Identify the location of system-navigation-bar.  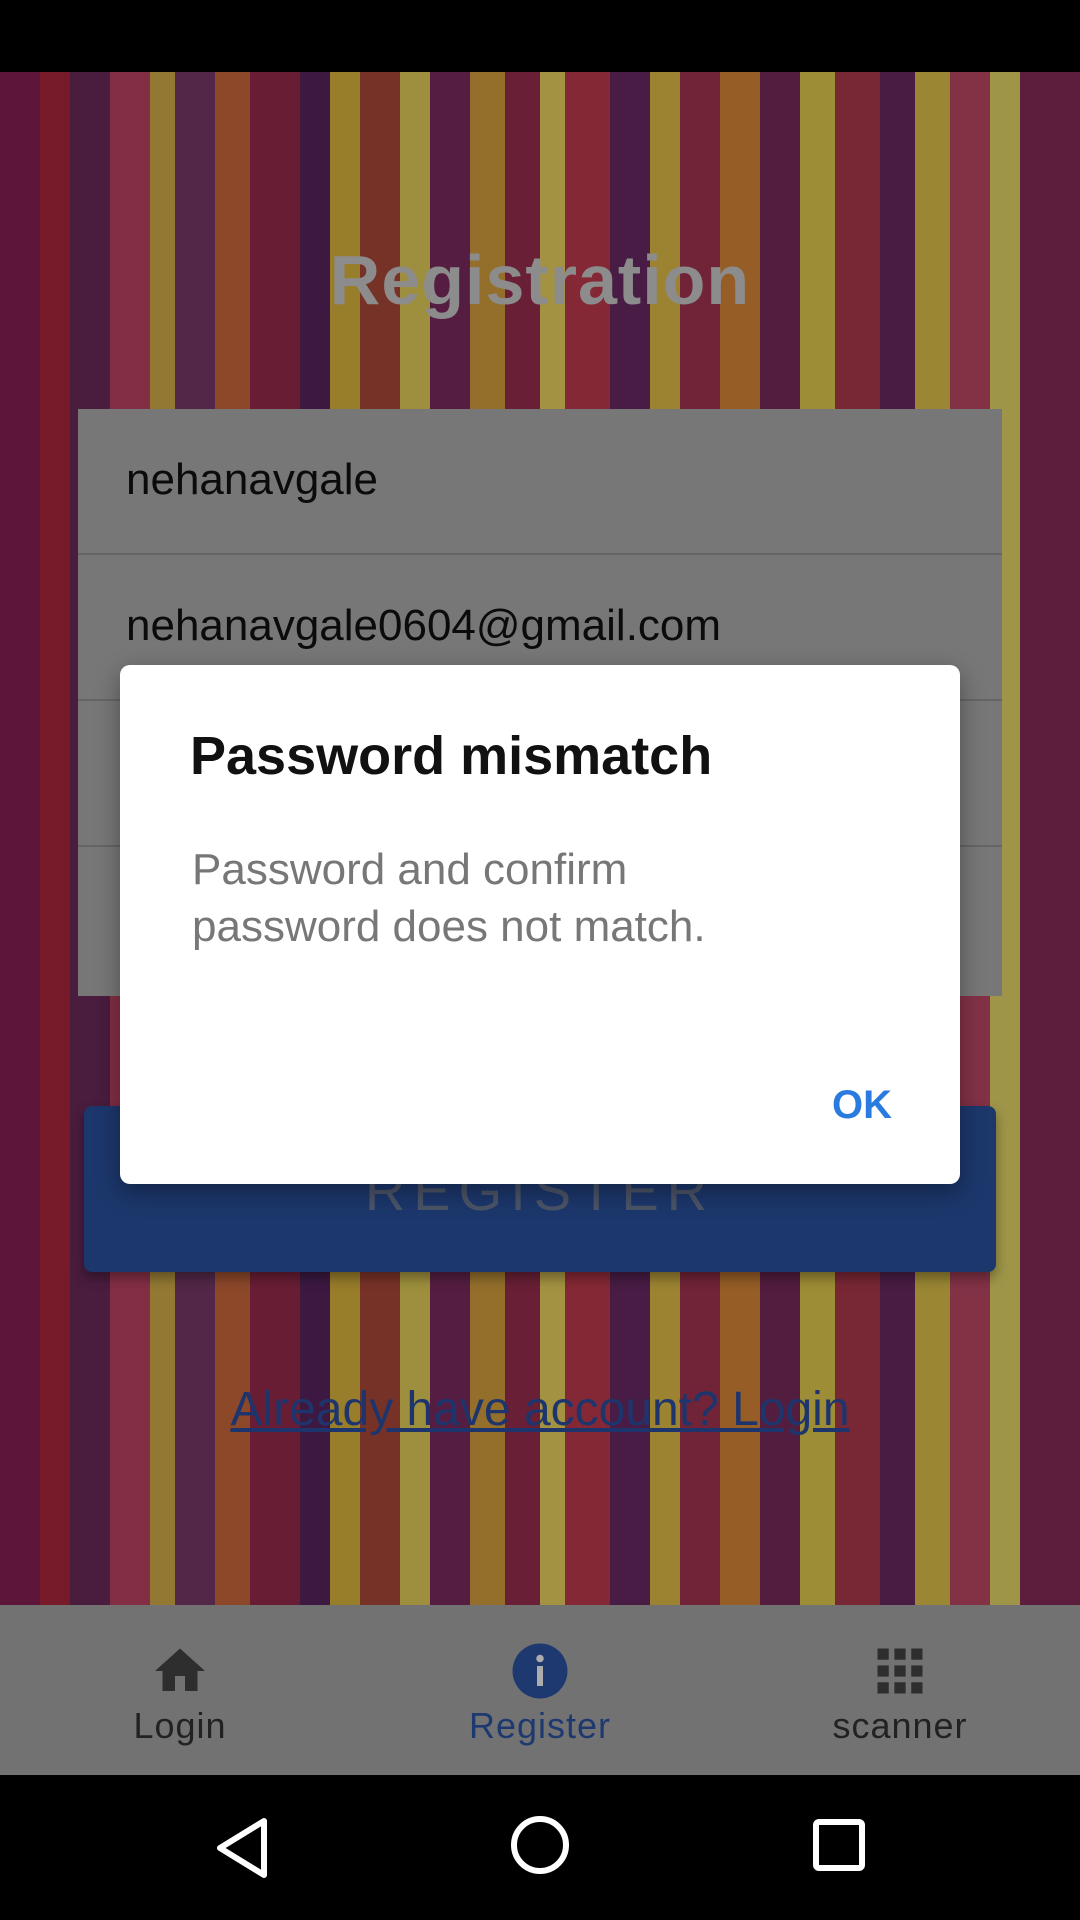
(540, 1847).